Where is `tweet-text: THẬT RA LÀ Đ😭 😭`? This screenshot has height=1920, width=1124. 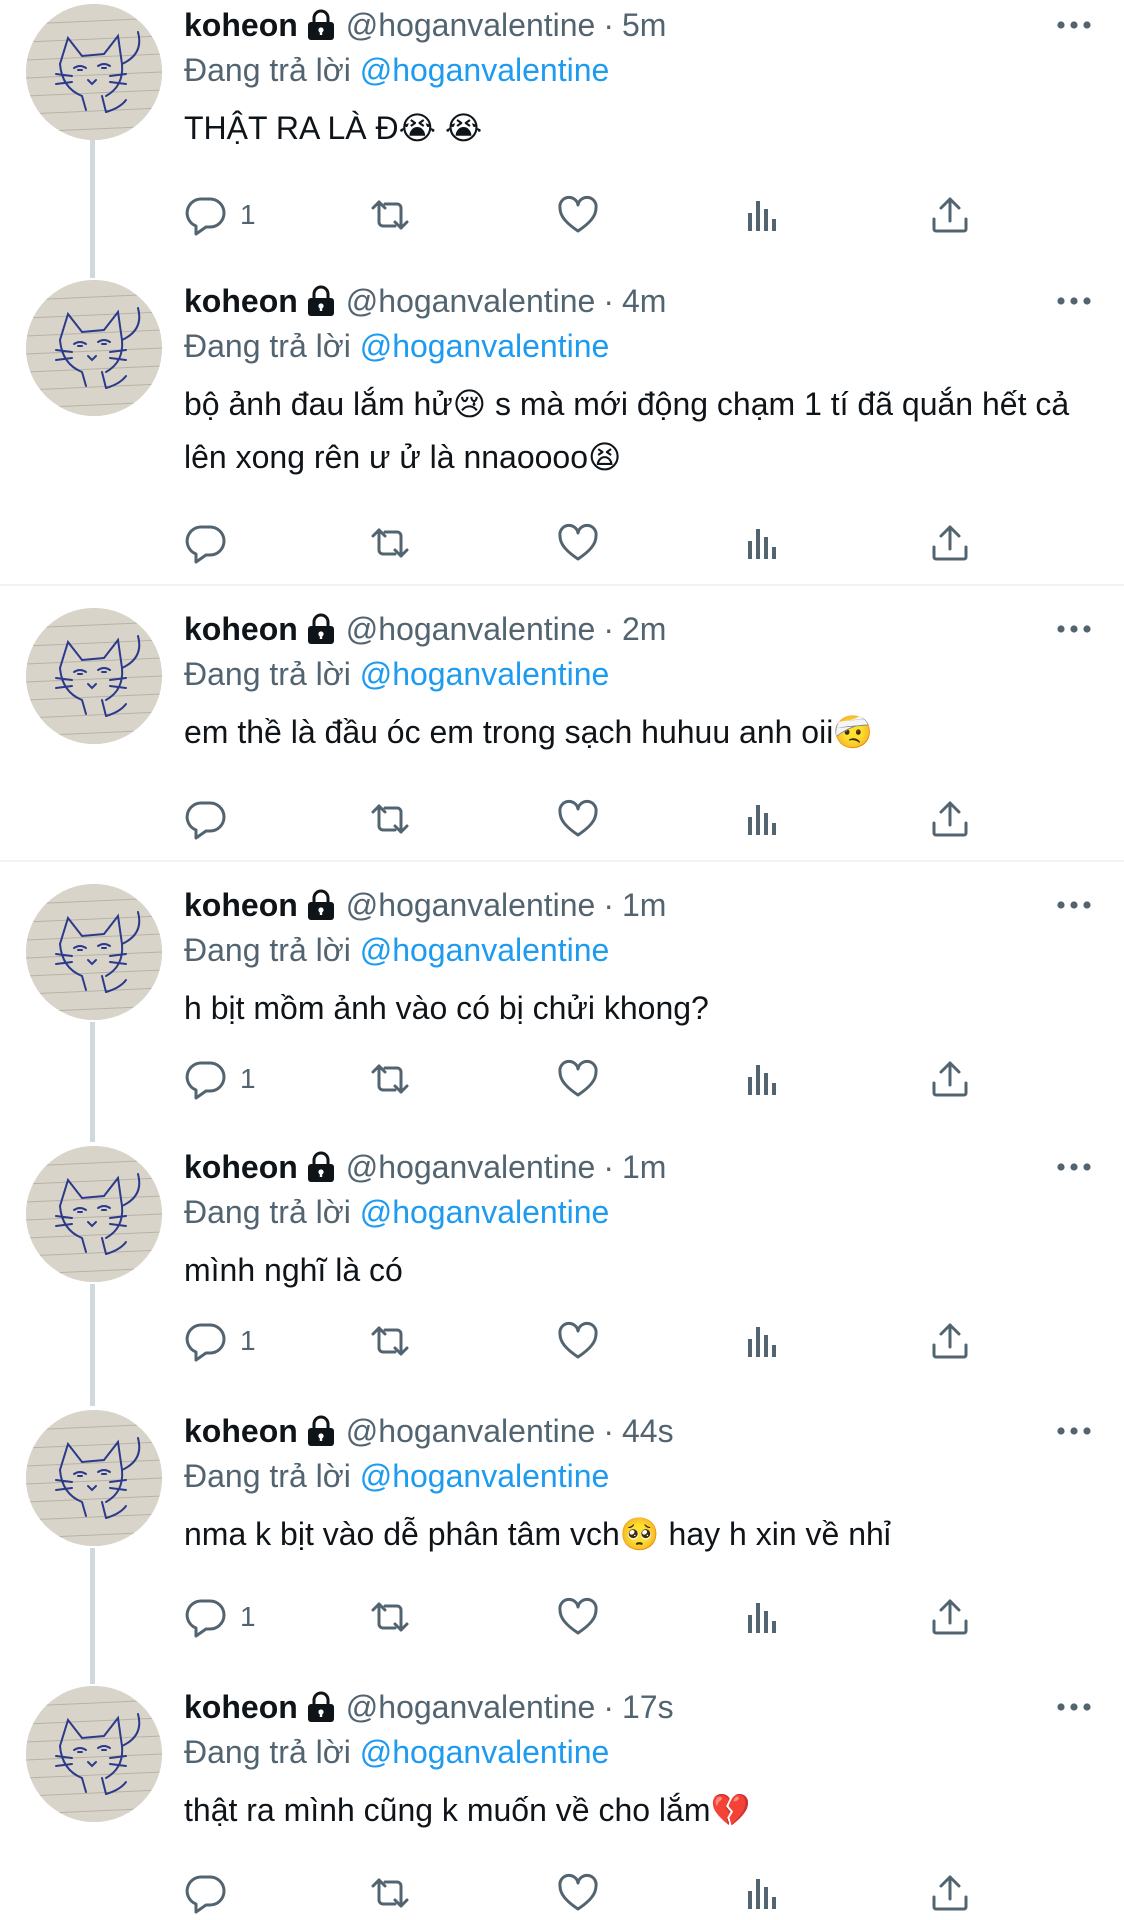
tweet-text: THẬT RA LÀ Đ😭 😭 is located at coordinates (333, 128).